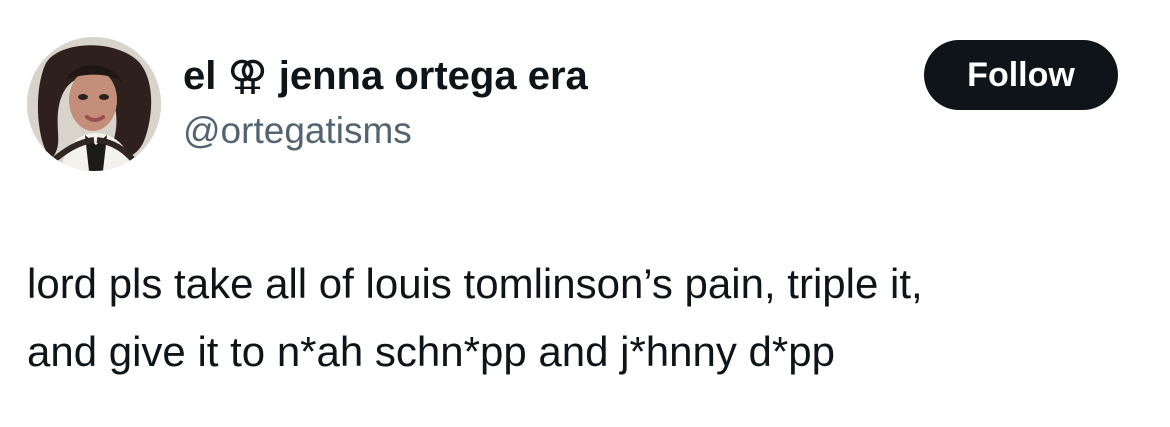  I want to click on user-handle: @ortegatisms, so click(297, 131).